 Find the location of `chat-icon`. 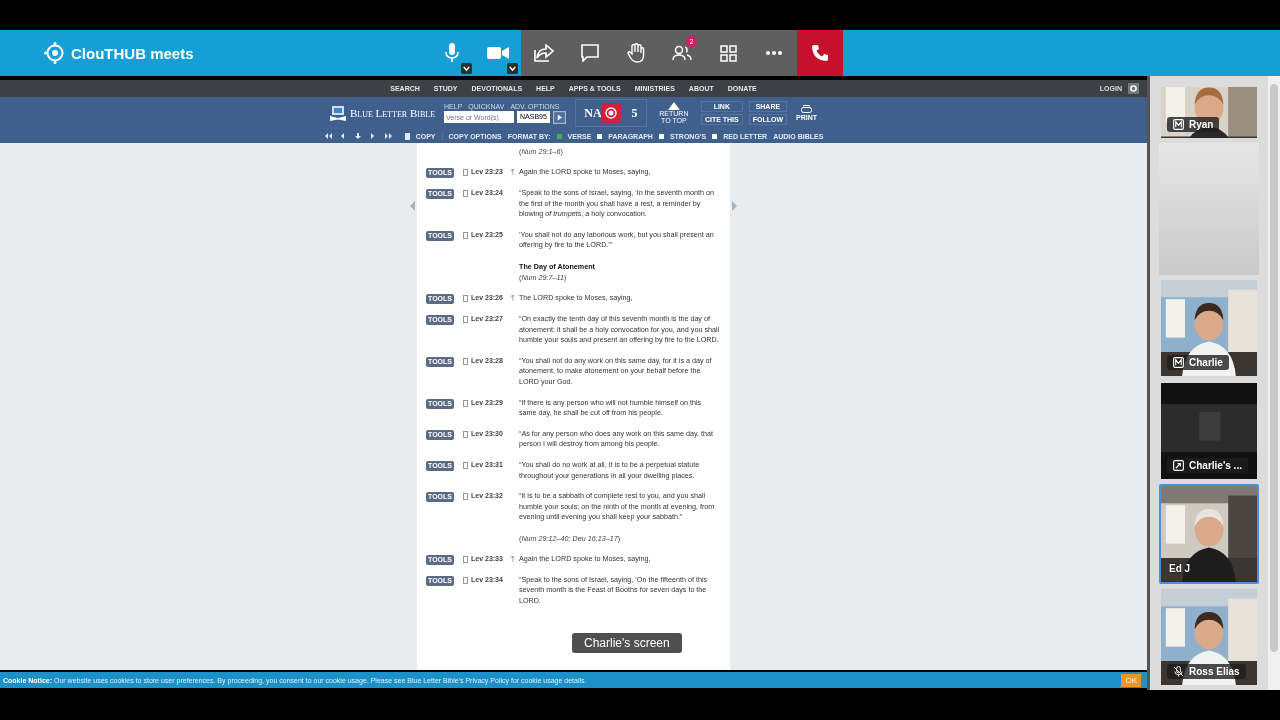

chat-icon is located at coordinates (590, 53).